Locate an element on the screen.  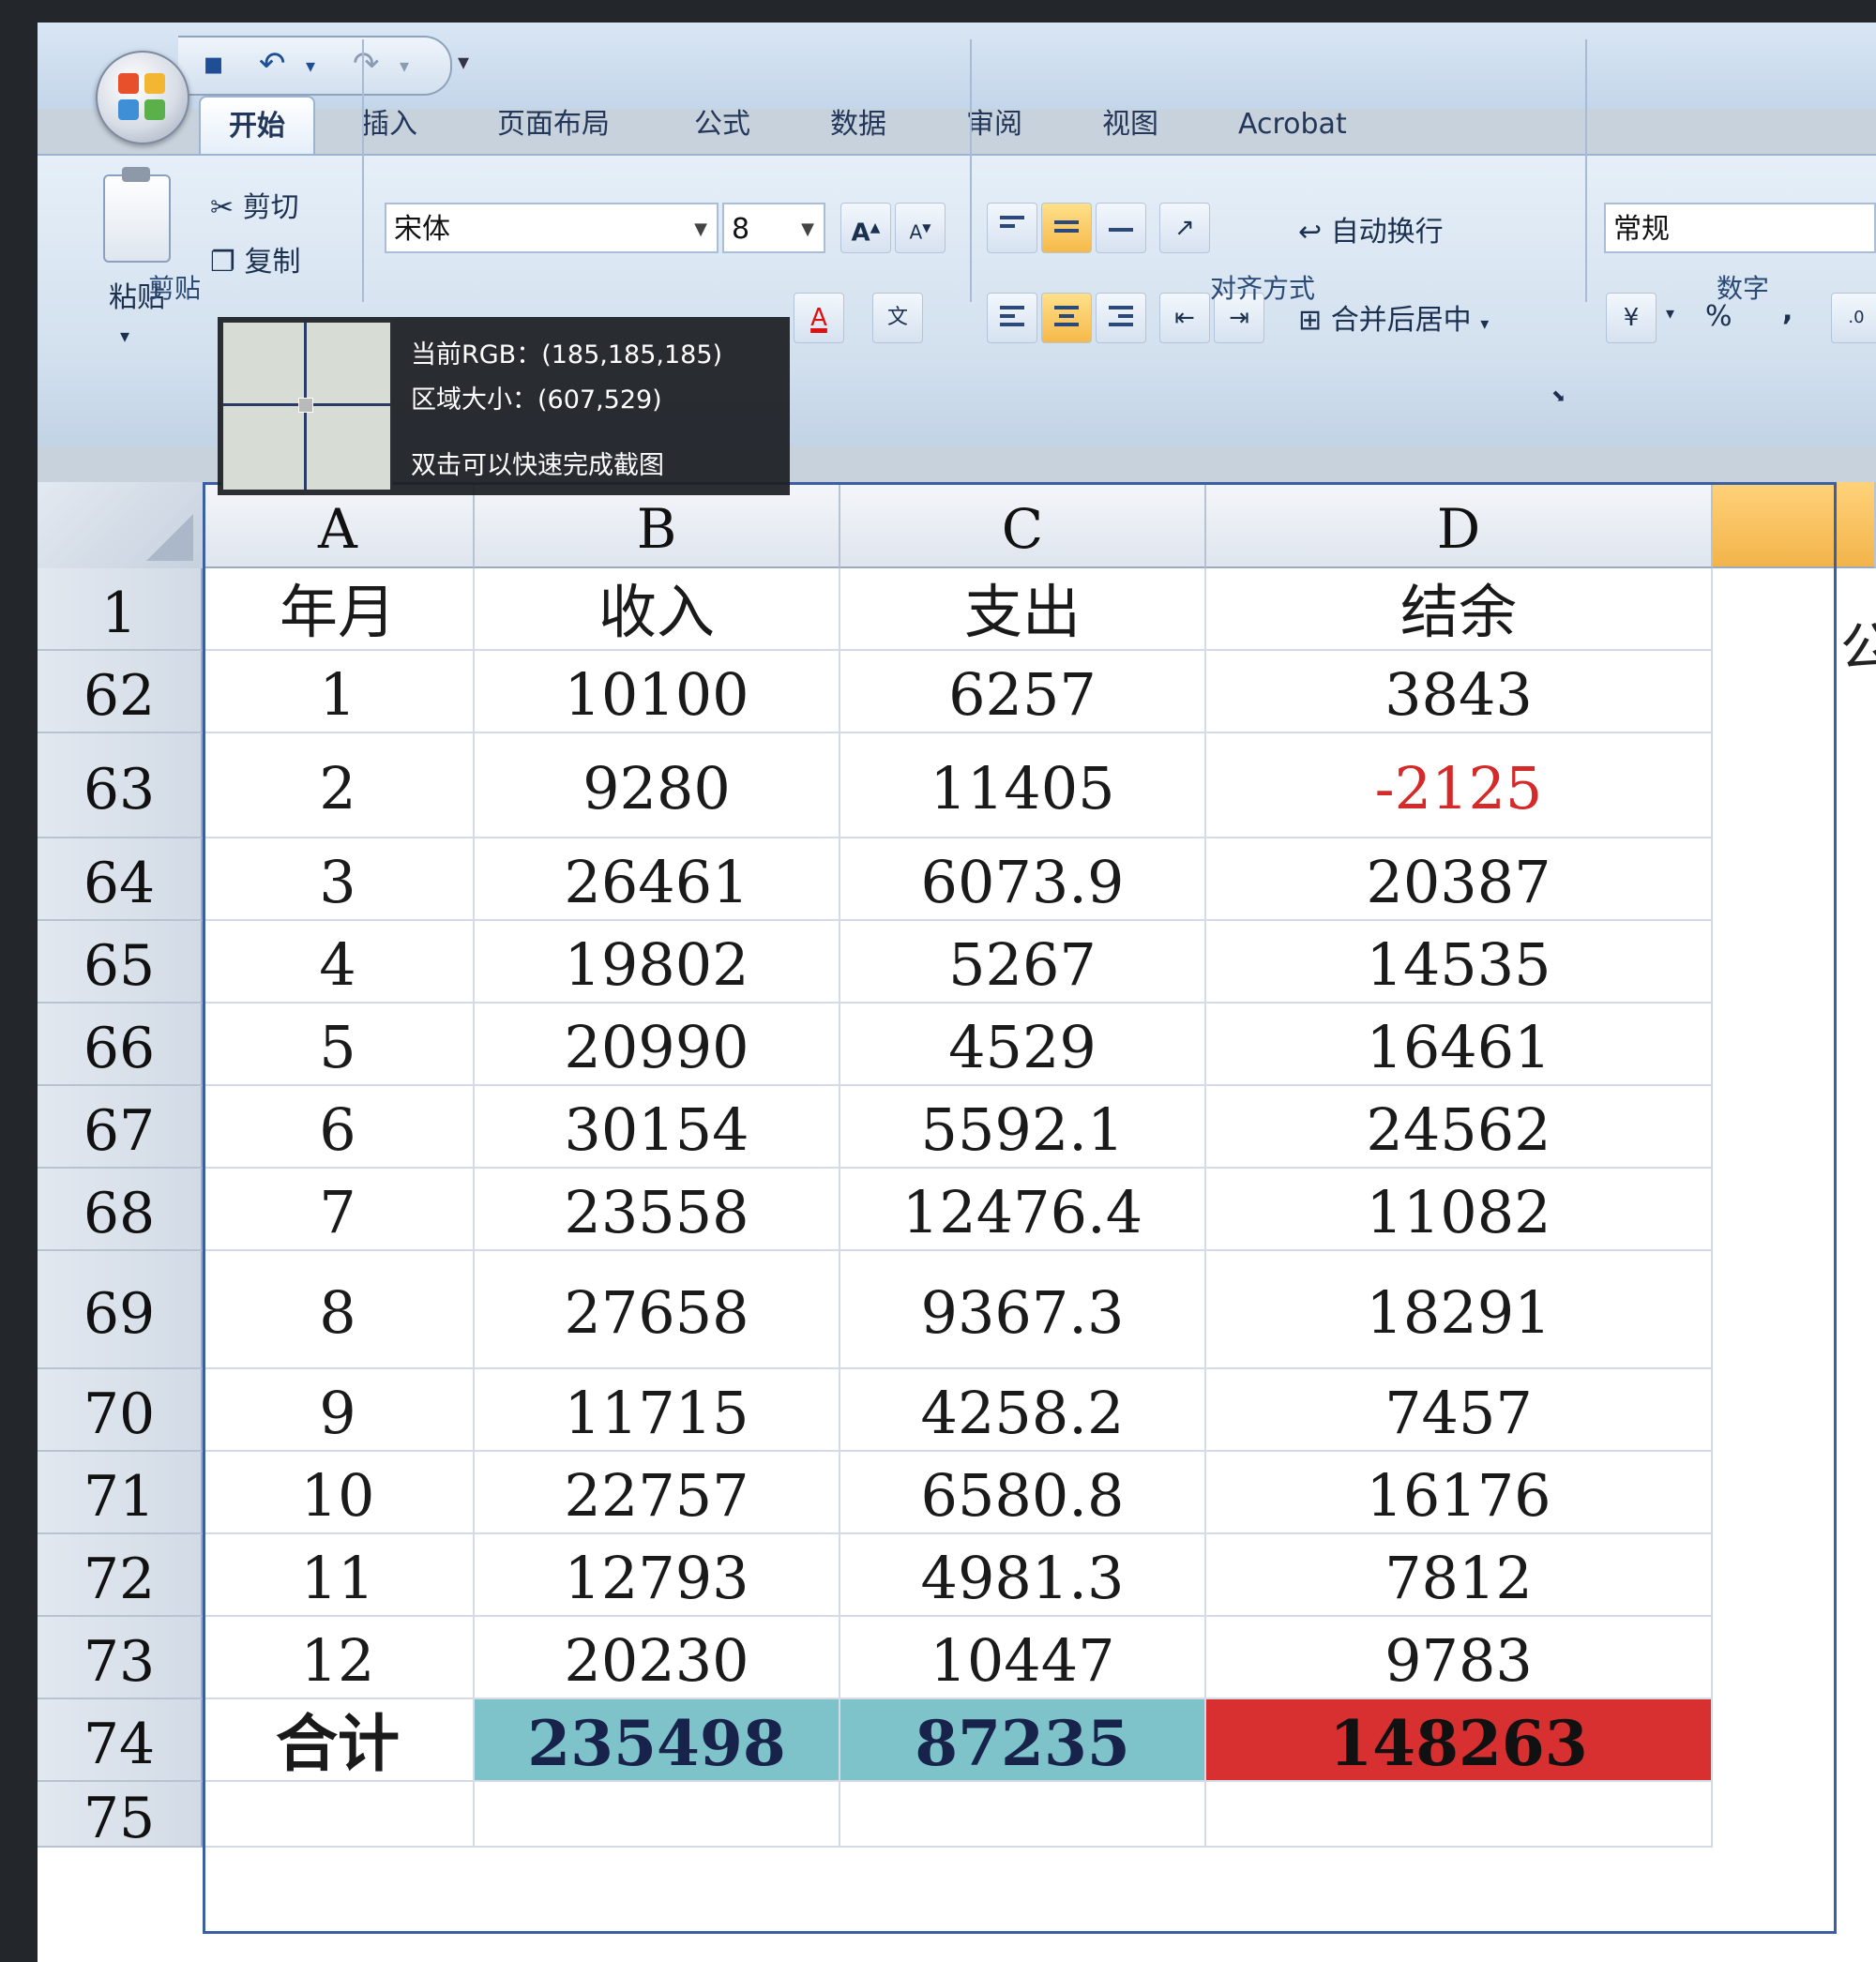
table-cell: 19802 is located at coordinates (657, 962).